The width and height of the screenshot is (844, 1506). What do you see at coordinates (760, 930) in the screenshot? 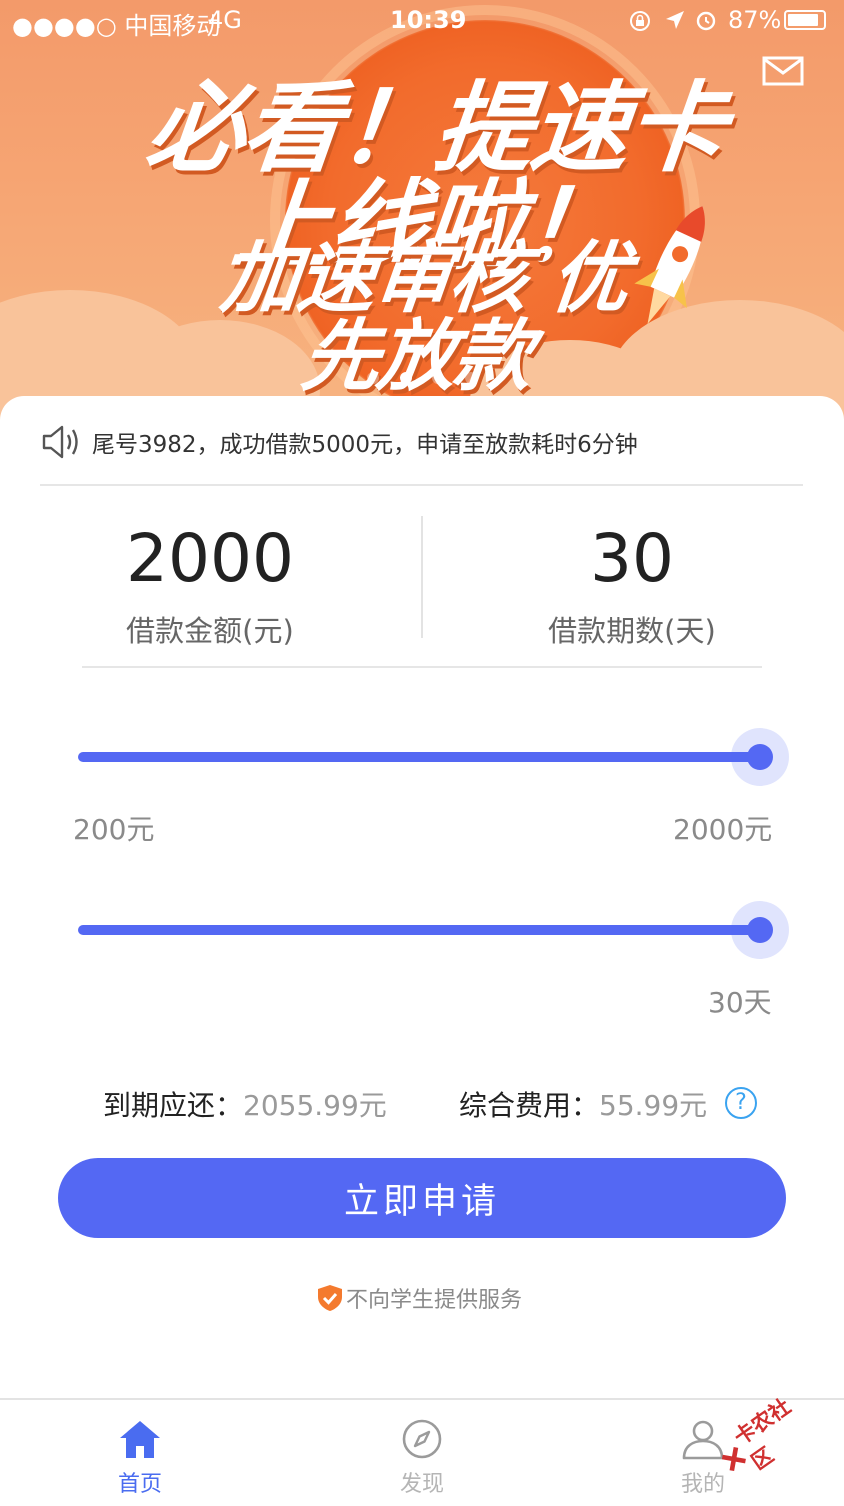
I see `term-slider-thumb` at bounding box center [760, 930].